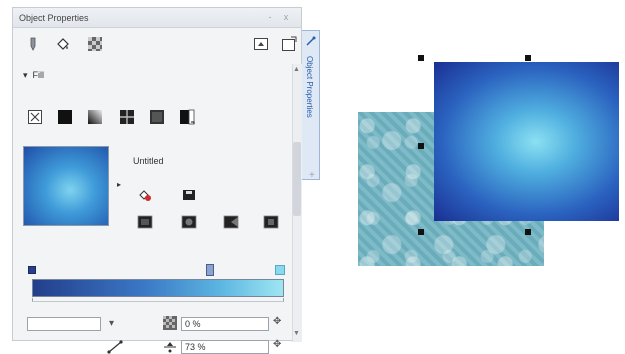 This screenshot has width=625, height=354. What do you see at coordinates (296, 69) in the screenshot?
I see `scroll-up-icon: ▲` at bounding box center [296, 69].